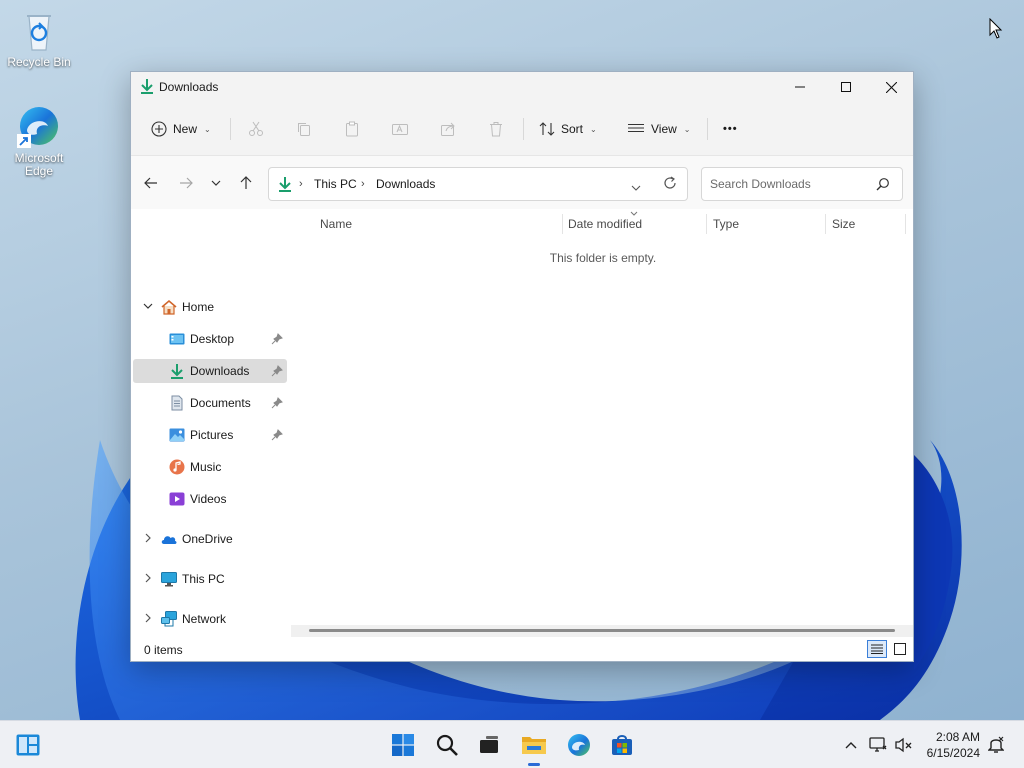  I want to click on address-history-button, so click(636, 187).